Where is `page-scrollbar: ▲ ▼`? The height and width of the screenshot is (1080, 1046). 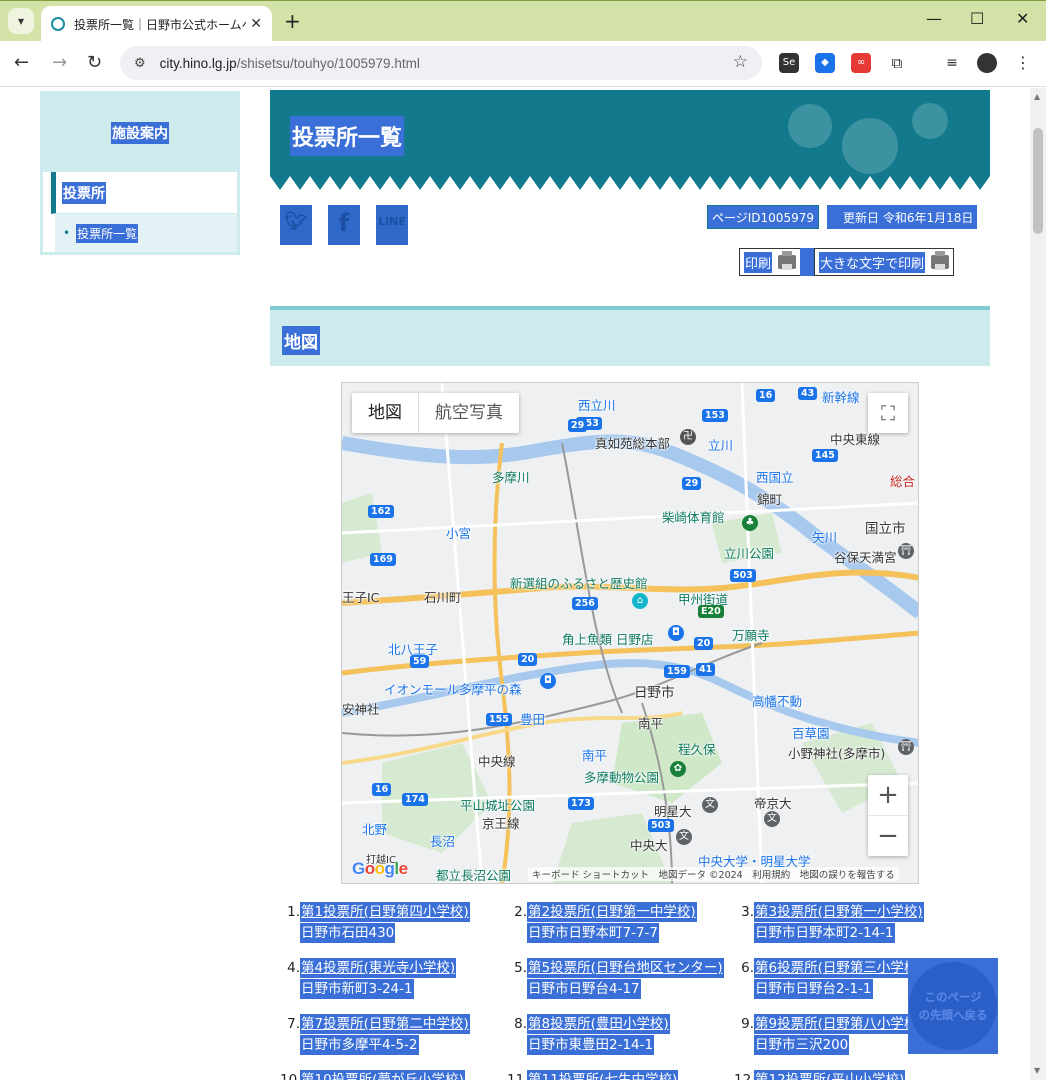
page-scrollbar: ▲ ▼ is located at coordinates (1038, 584).